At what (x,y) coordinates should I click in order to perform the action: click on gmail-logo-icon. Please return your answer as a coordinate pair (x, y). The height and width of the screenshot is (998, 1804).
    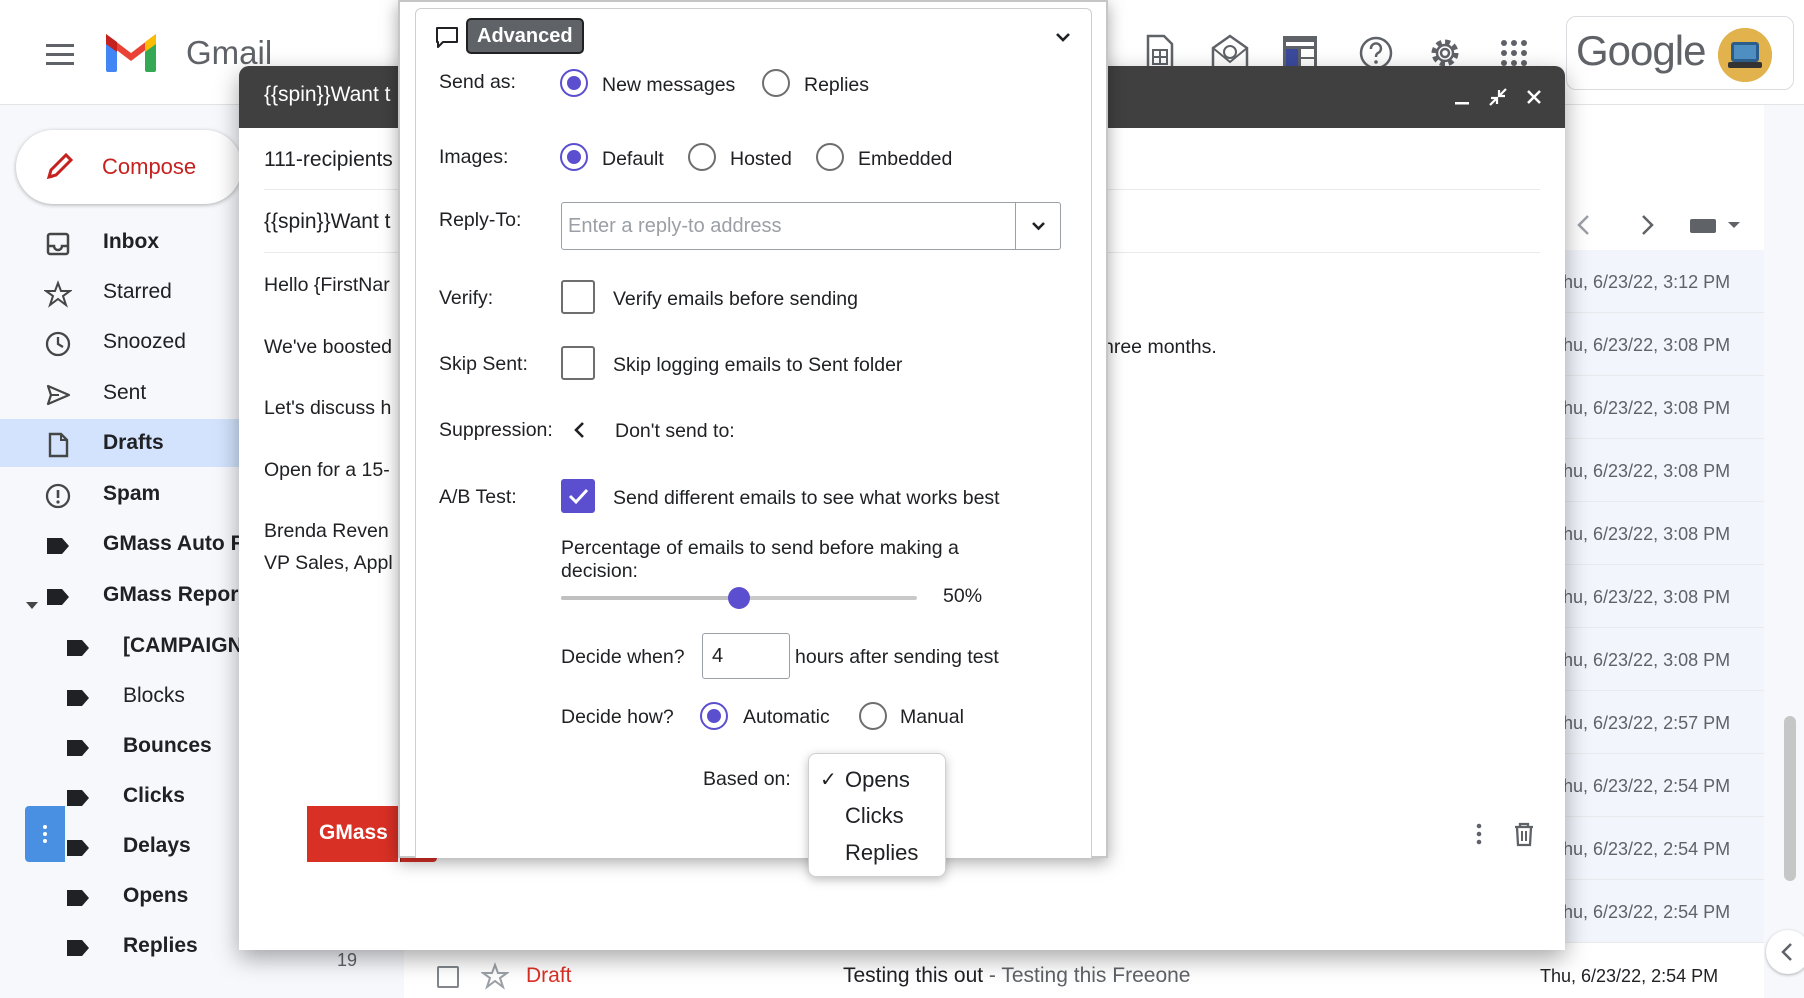
    Looking at the image, I should click on (131, 52).